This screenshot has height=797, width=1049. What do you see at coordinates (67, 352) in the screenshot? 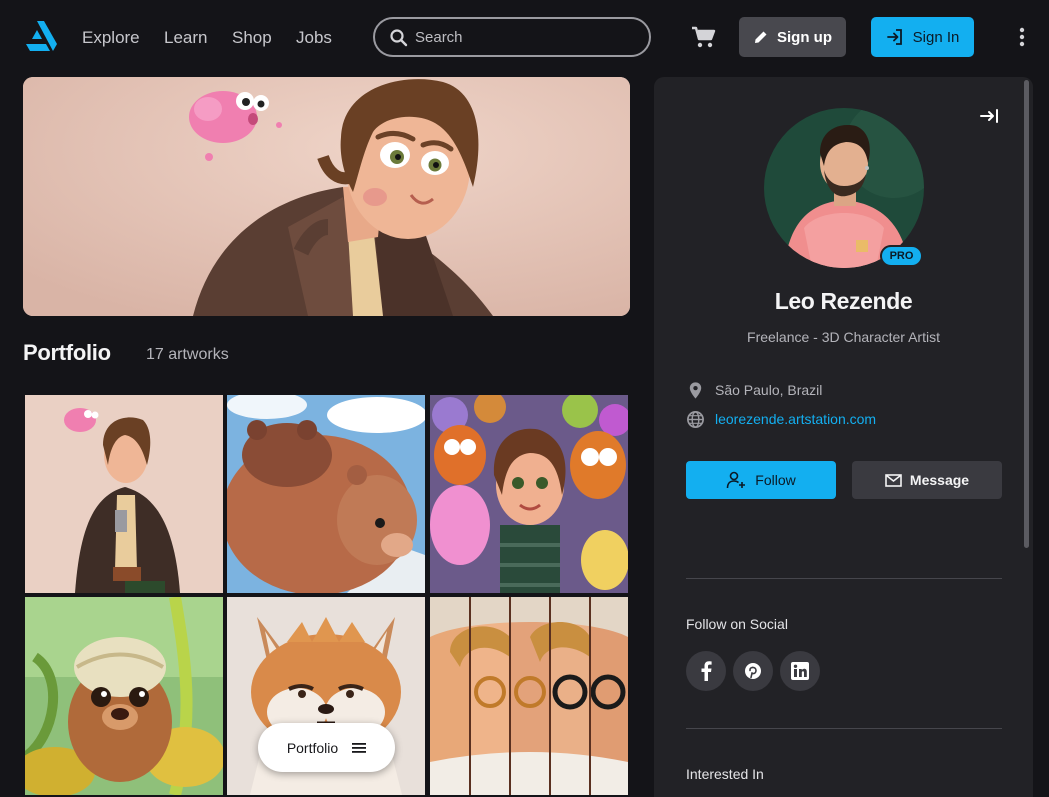
I see `portfolio-title: Portfolio` at bounding box center [67, 352].